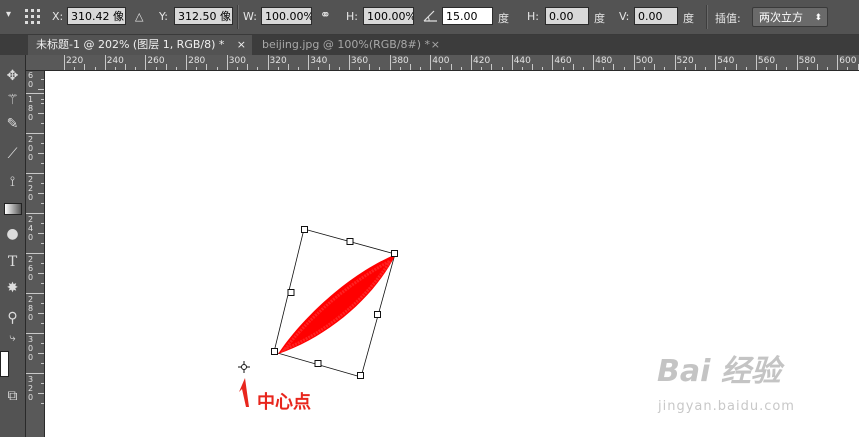  Describe the element at coordinates (8, 14) in the screenshot. I see `tool-preset-chevron-icon: ▾` at that location.